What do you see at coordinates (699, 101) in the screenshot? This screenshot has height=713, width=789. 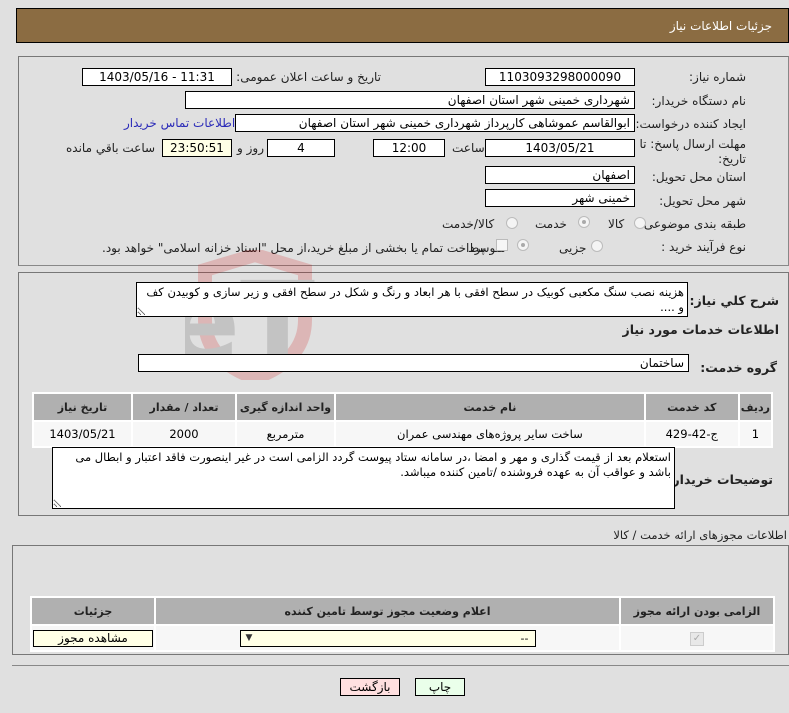 I see `buyer-org-label: نام دستگاه خریدار:` at bounding box center [699, 101].